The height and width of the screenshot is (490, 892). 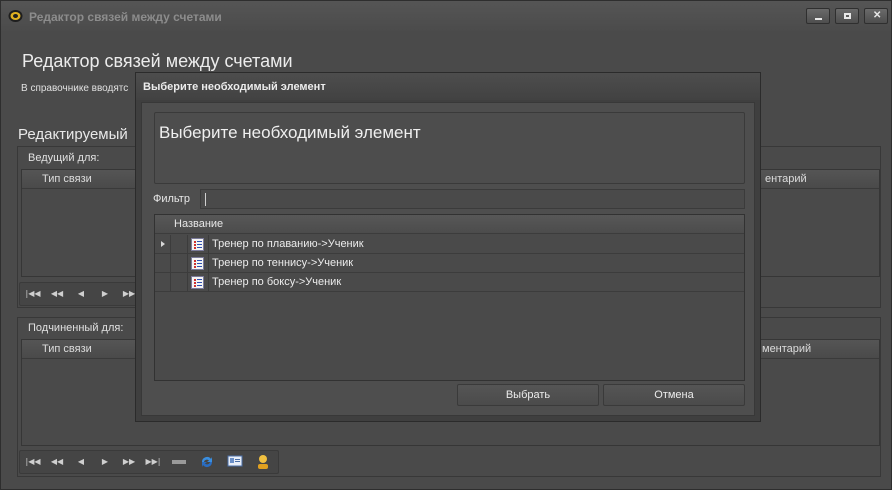 I want to click on list-item: Тренер по боксу->Ученик, so click(x=449, y=282).